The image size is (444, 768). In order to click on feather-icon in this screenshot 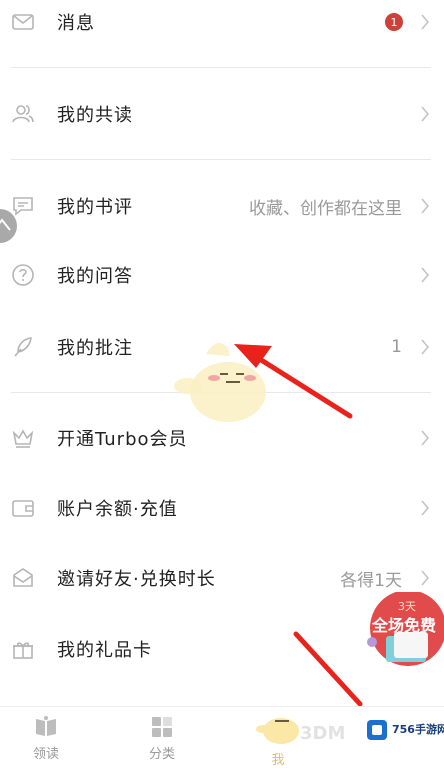, I will do `click(23, 347)`.